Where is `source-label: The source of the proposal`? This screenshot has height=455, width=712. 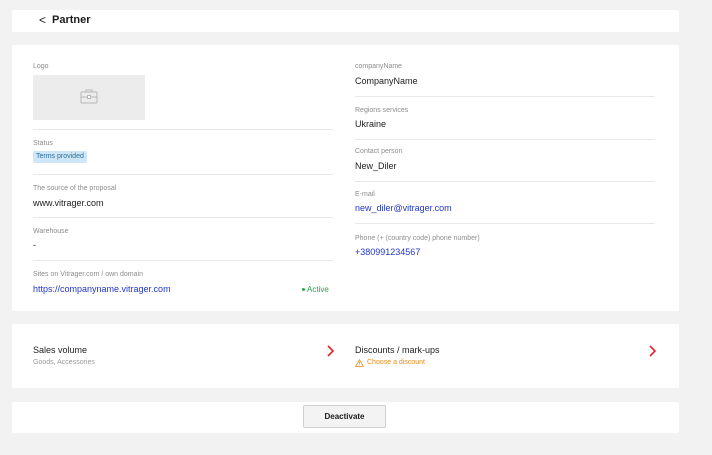 source-label: The source of the proposal is located at coordinates (75, 188).